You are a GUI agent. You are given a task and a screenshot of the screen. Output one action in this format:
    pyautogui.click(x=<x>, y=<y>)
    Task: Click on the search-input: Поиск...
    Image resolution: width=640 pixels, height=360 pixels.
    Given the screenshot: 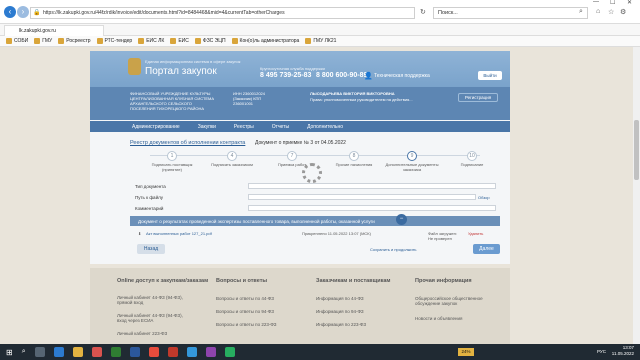 What is the action you would take?
    pyautogui.click(x=510, y=13)
    